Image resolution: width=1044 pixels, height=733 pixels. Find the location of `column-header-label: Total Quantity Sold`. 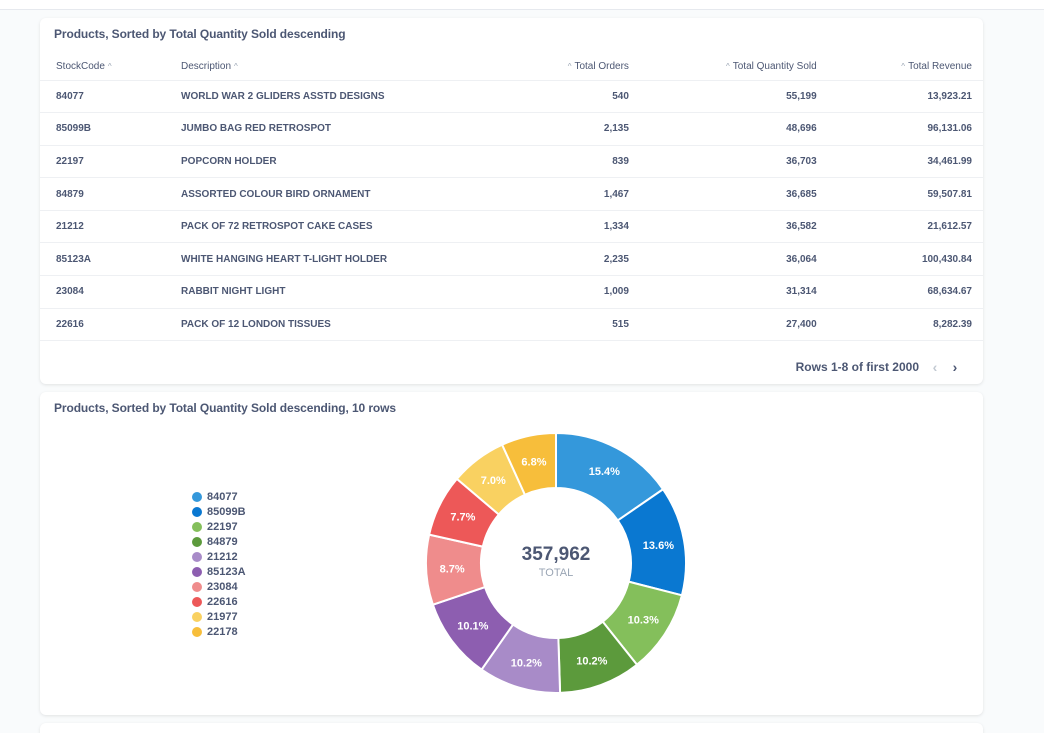

column-header-label: Total Quantity Sold is located at coordinates (774, 67).